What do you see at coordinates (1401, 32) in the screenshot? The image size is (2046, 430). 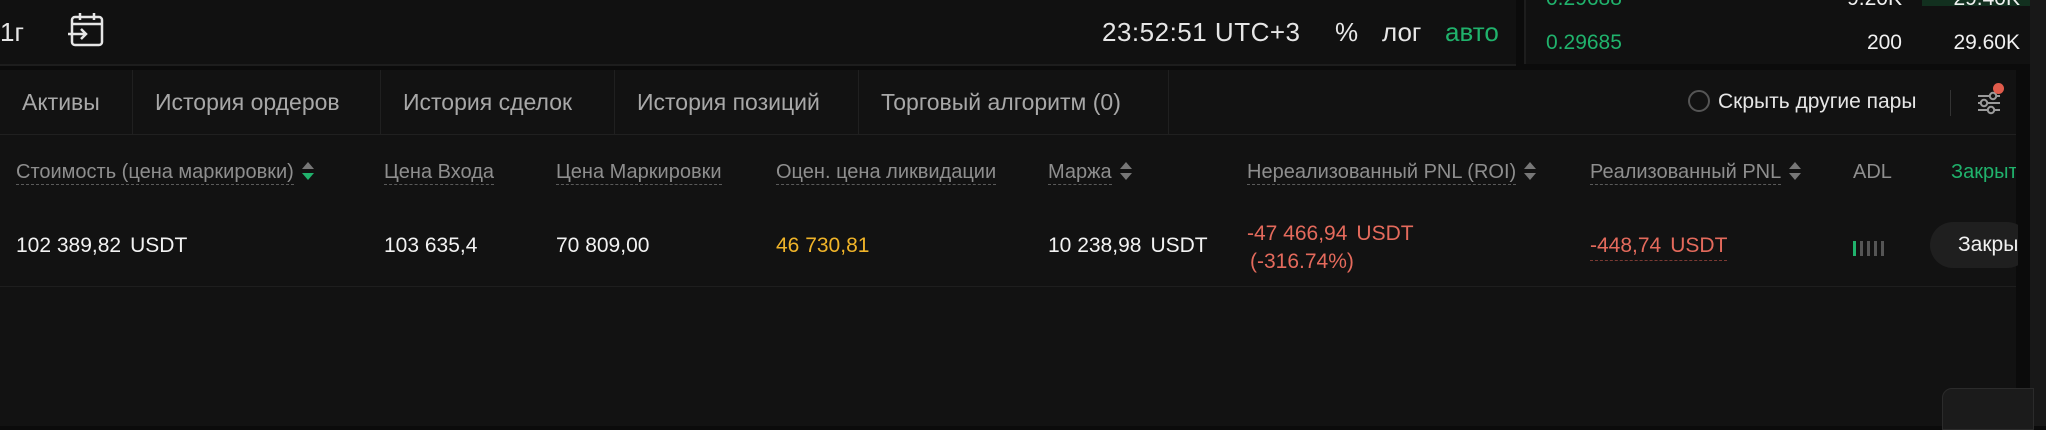 I see `log-scale-toggle: лог` at bounding box center [1401, 32].